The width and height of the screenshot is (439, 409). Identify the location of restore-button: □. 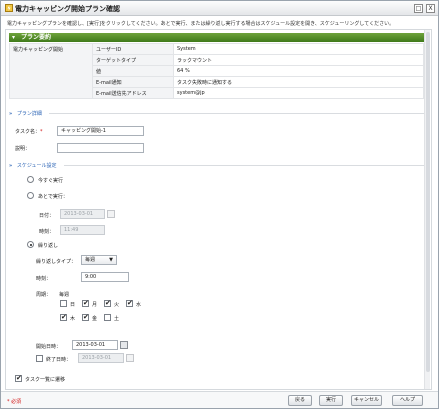
(418, 8).